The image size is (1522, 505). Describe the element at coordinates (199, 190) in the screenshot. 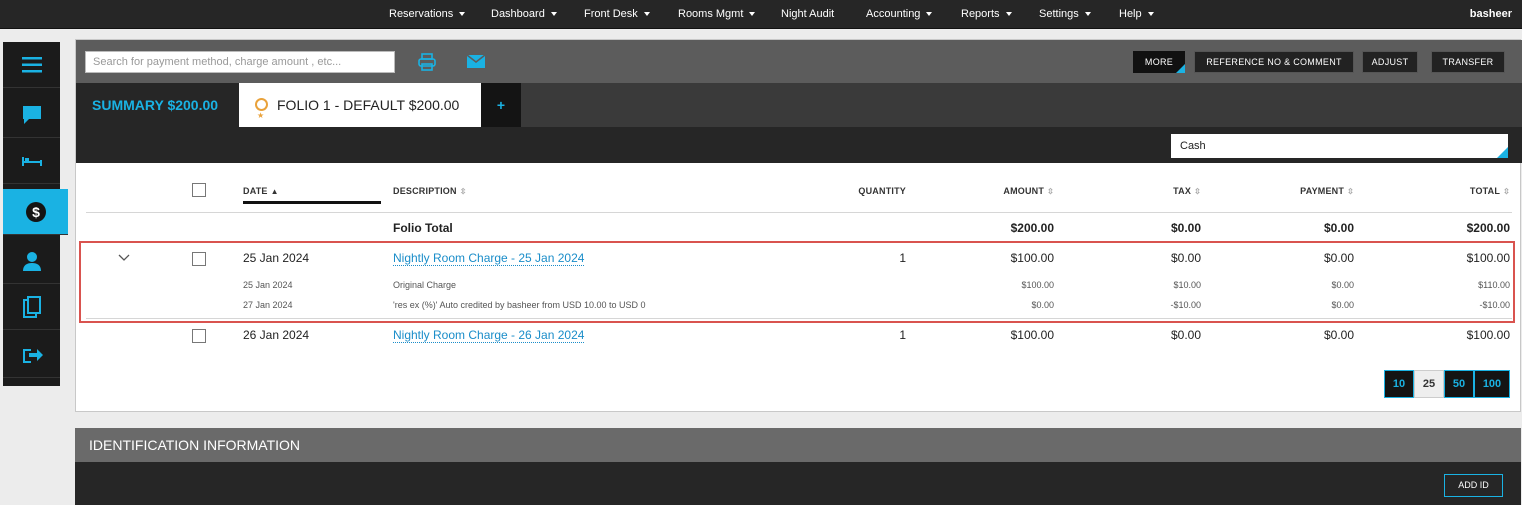

I see `select-all-checkbox` at that location.